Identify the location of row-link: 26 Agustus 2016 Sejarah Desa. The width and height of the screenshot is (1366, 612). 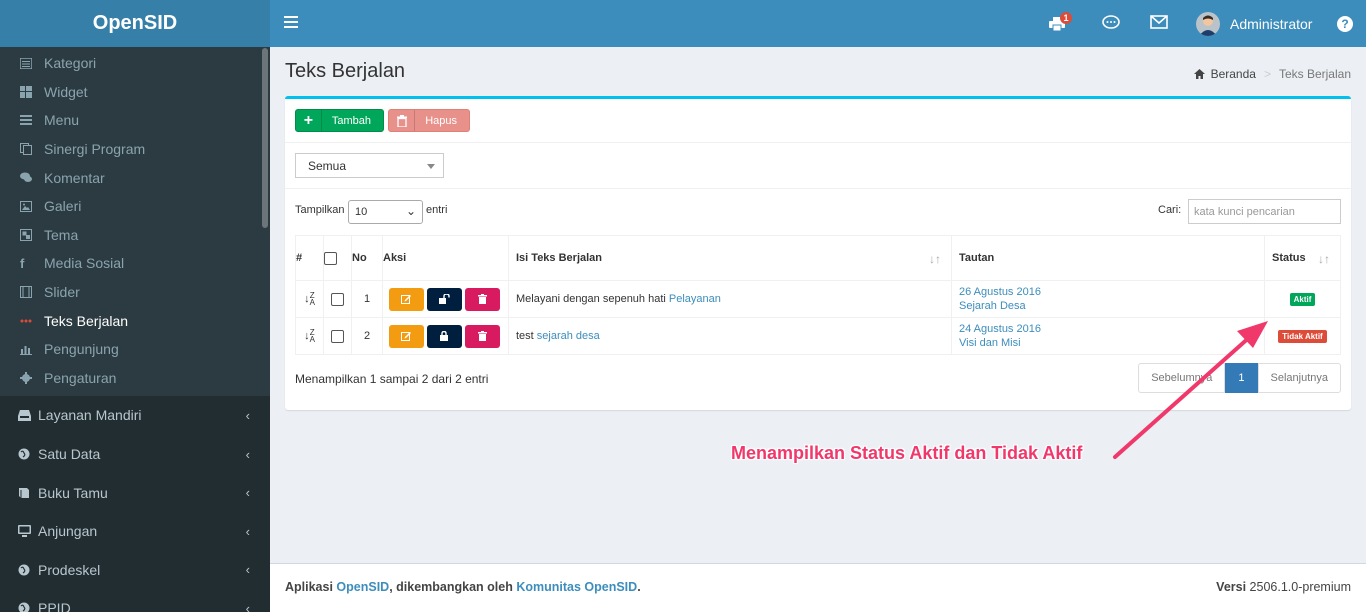
(1108, 299).